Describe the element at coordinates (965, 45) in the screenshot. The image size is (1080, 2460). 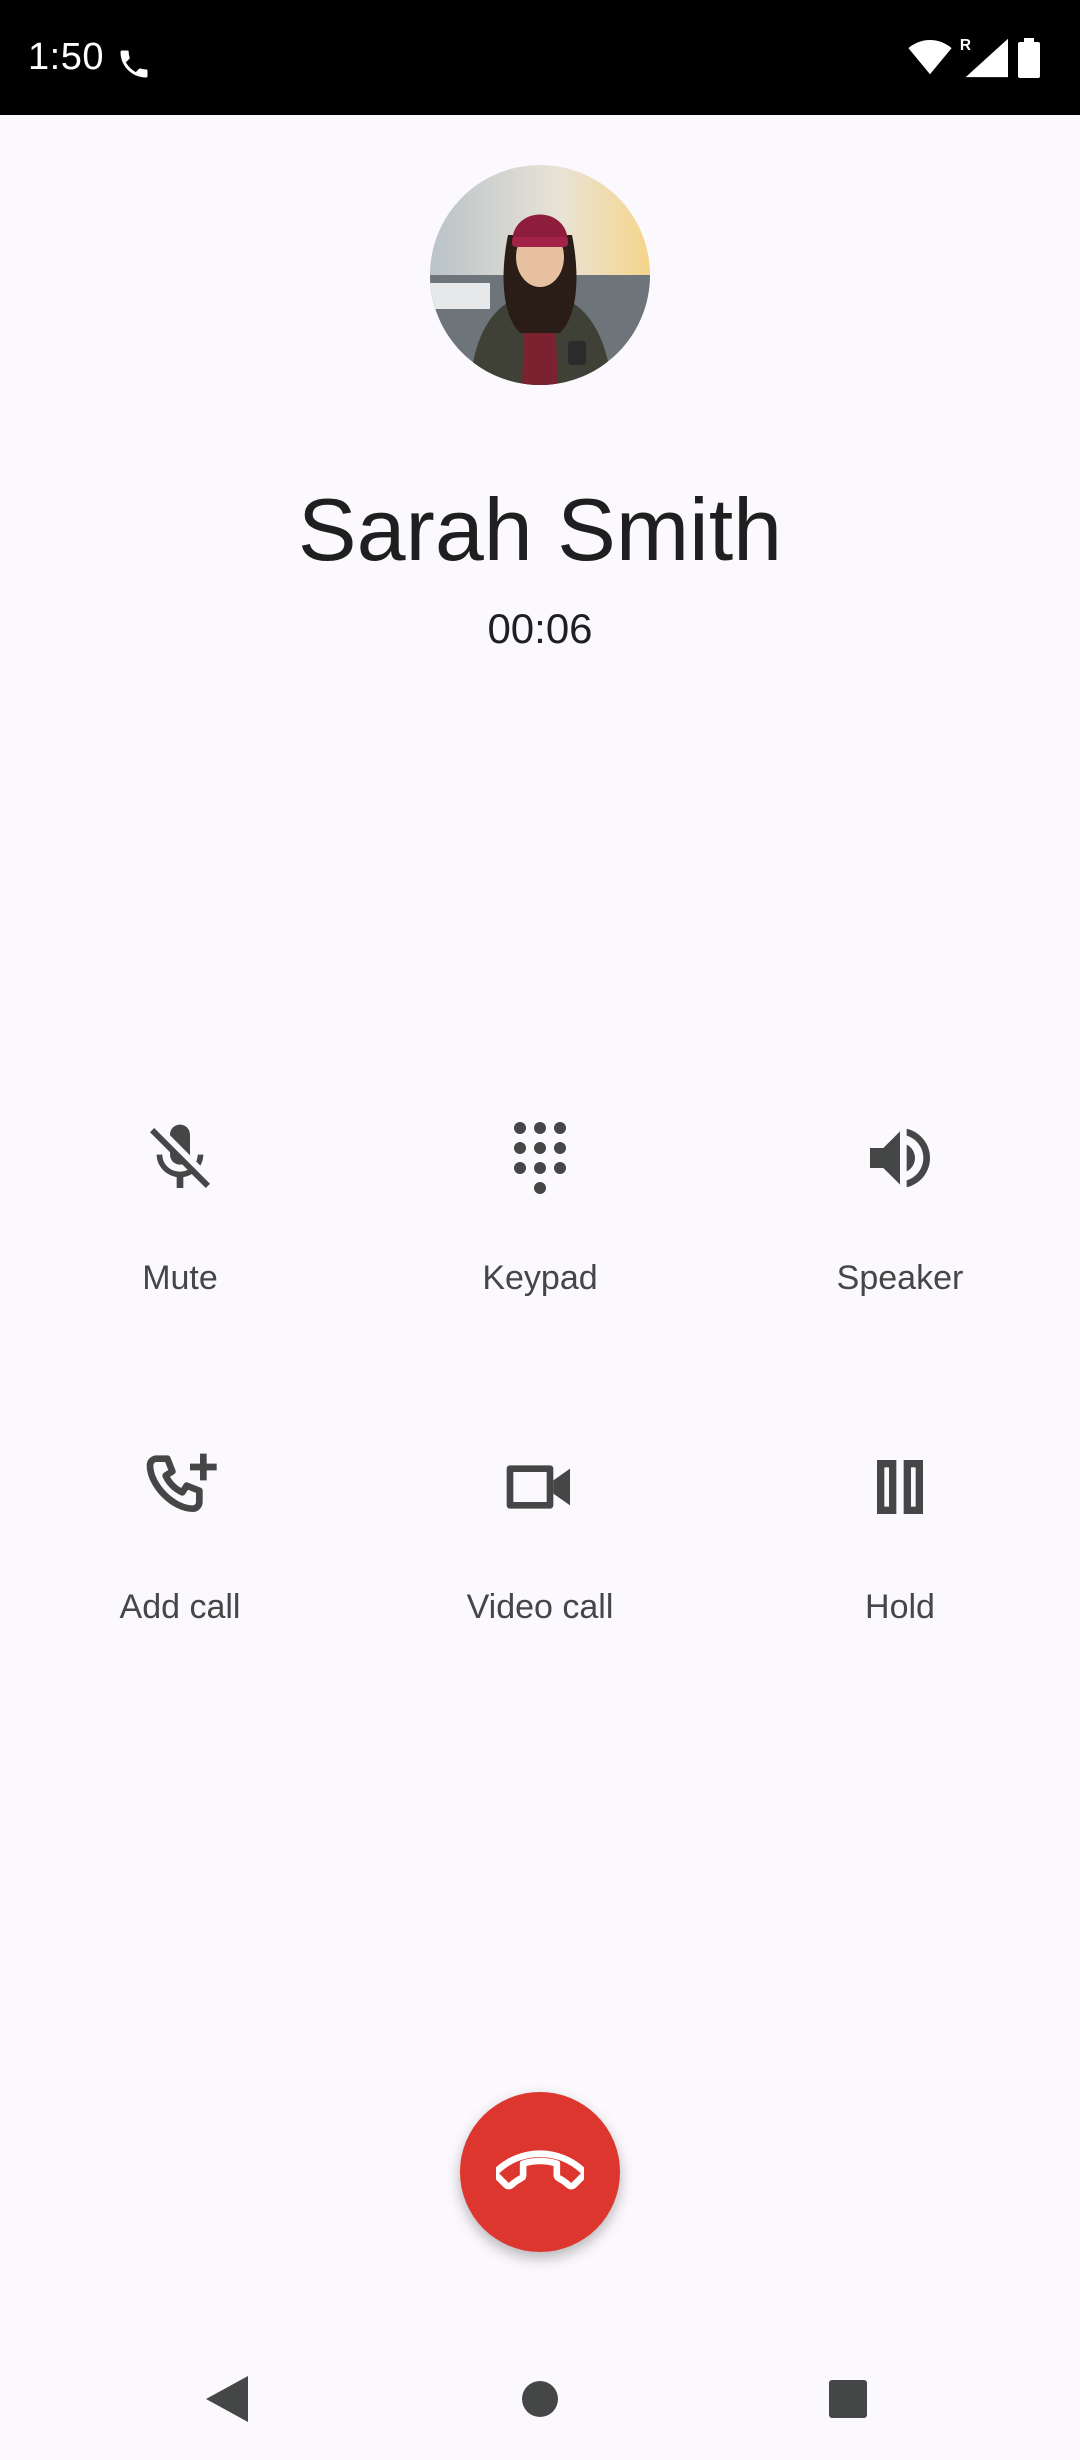
I see `svg-text: R` at that location.